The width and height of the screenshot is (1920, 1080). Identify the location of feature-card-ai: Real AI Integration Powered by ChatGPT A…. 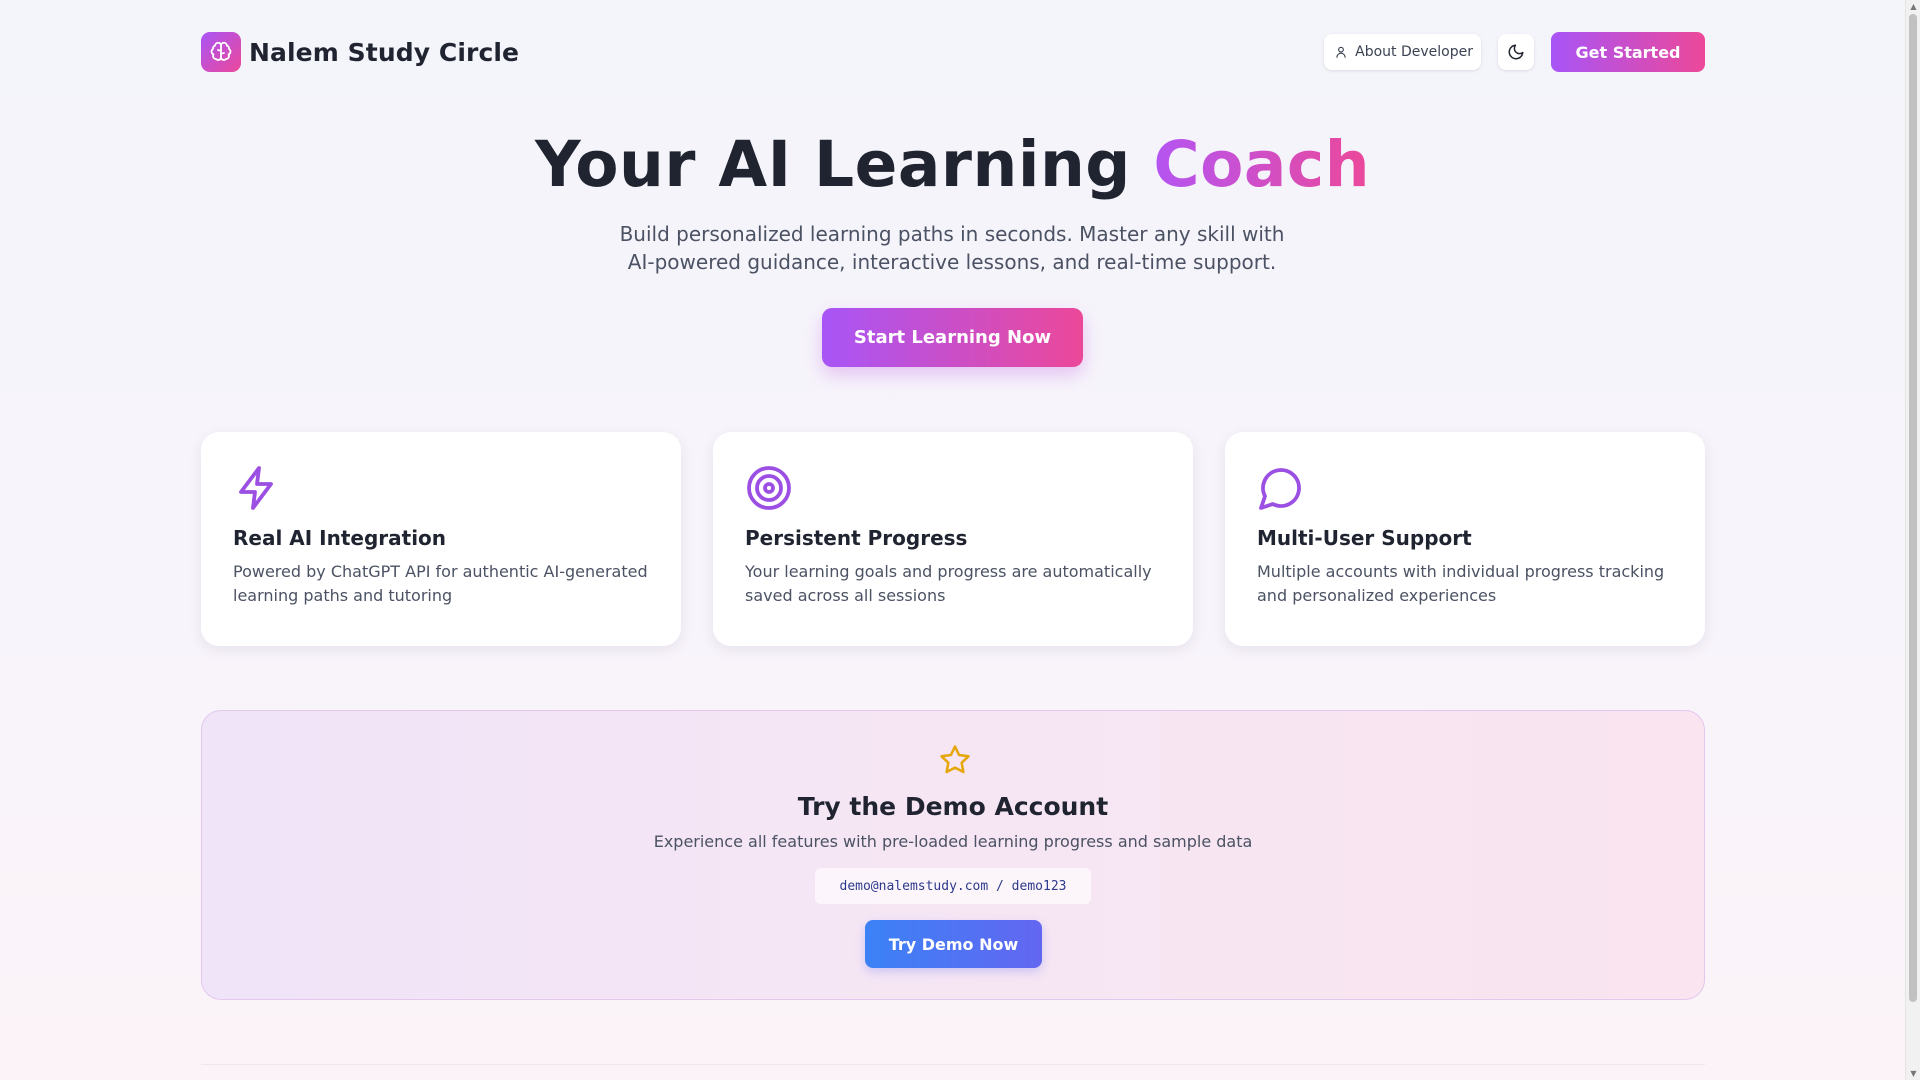
(441, 539).